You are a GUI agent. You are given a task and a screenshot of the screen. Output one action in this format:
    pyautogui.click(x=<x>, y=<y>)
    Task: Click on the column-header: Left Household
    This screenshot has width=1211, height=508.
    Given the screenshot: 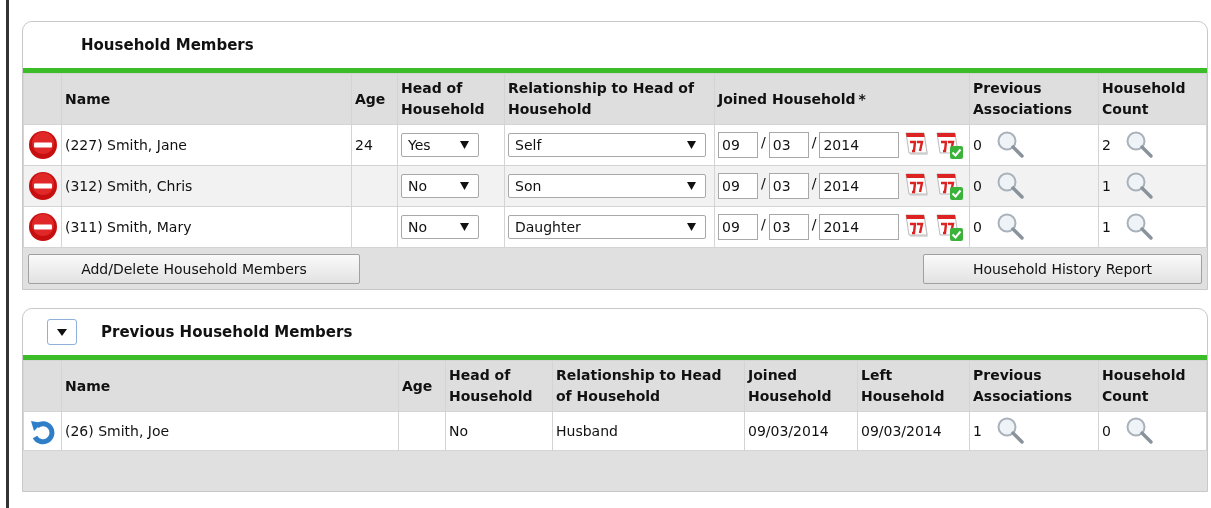 What is the action you would take?
    pyautogui.click(x=903, y=385)
    